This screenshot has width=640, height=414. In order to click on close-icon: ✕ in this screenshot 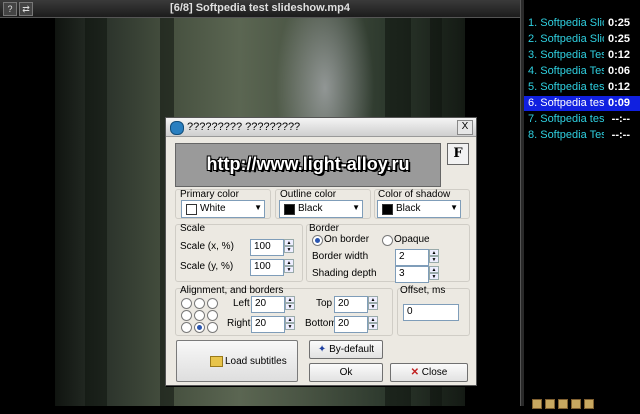, I will do `click(415, 372)`.